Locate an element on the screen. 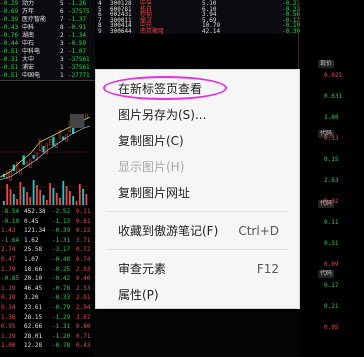 This screenshot has height=357, width=364. list-cell: 9 is located at coordinates (100, 31).